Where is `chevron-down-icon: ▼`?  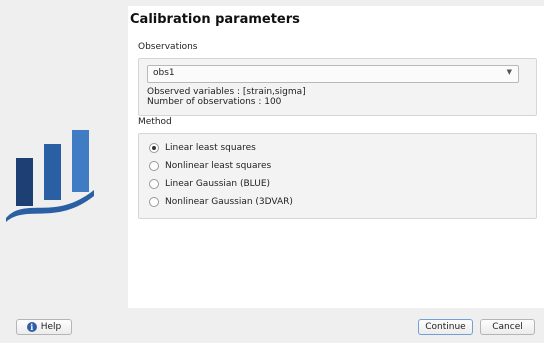
chevron-down-icon: ▼ is located at coordinates (509, 72).